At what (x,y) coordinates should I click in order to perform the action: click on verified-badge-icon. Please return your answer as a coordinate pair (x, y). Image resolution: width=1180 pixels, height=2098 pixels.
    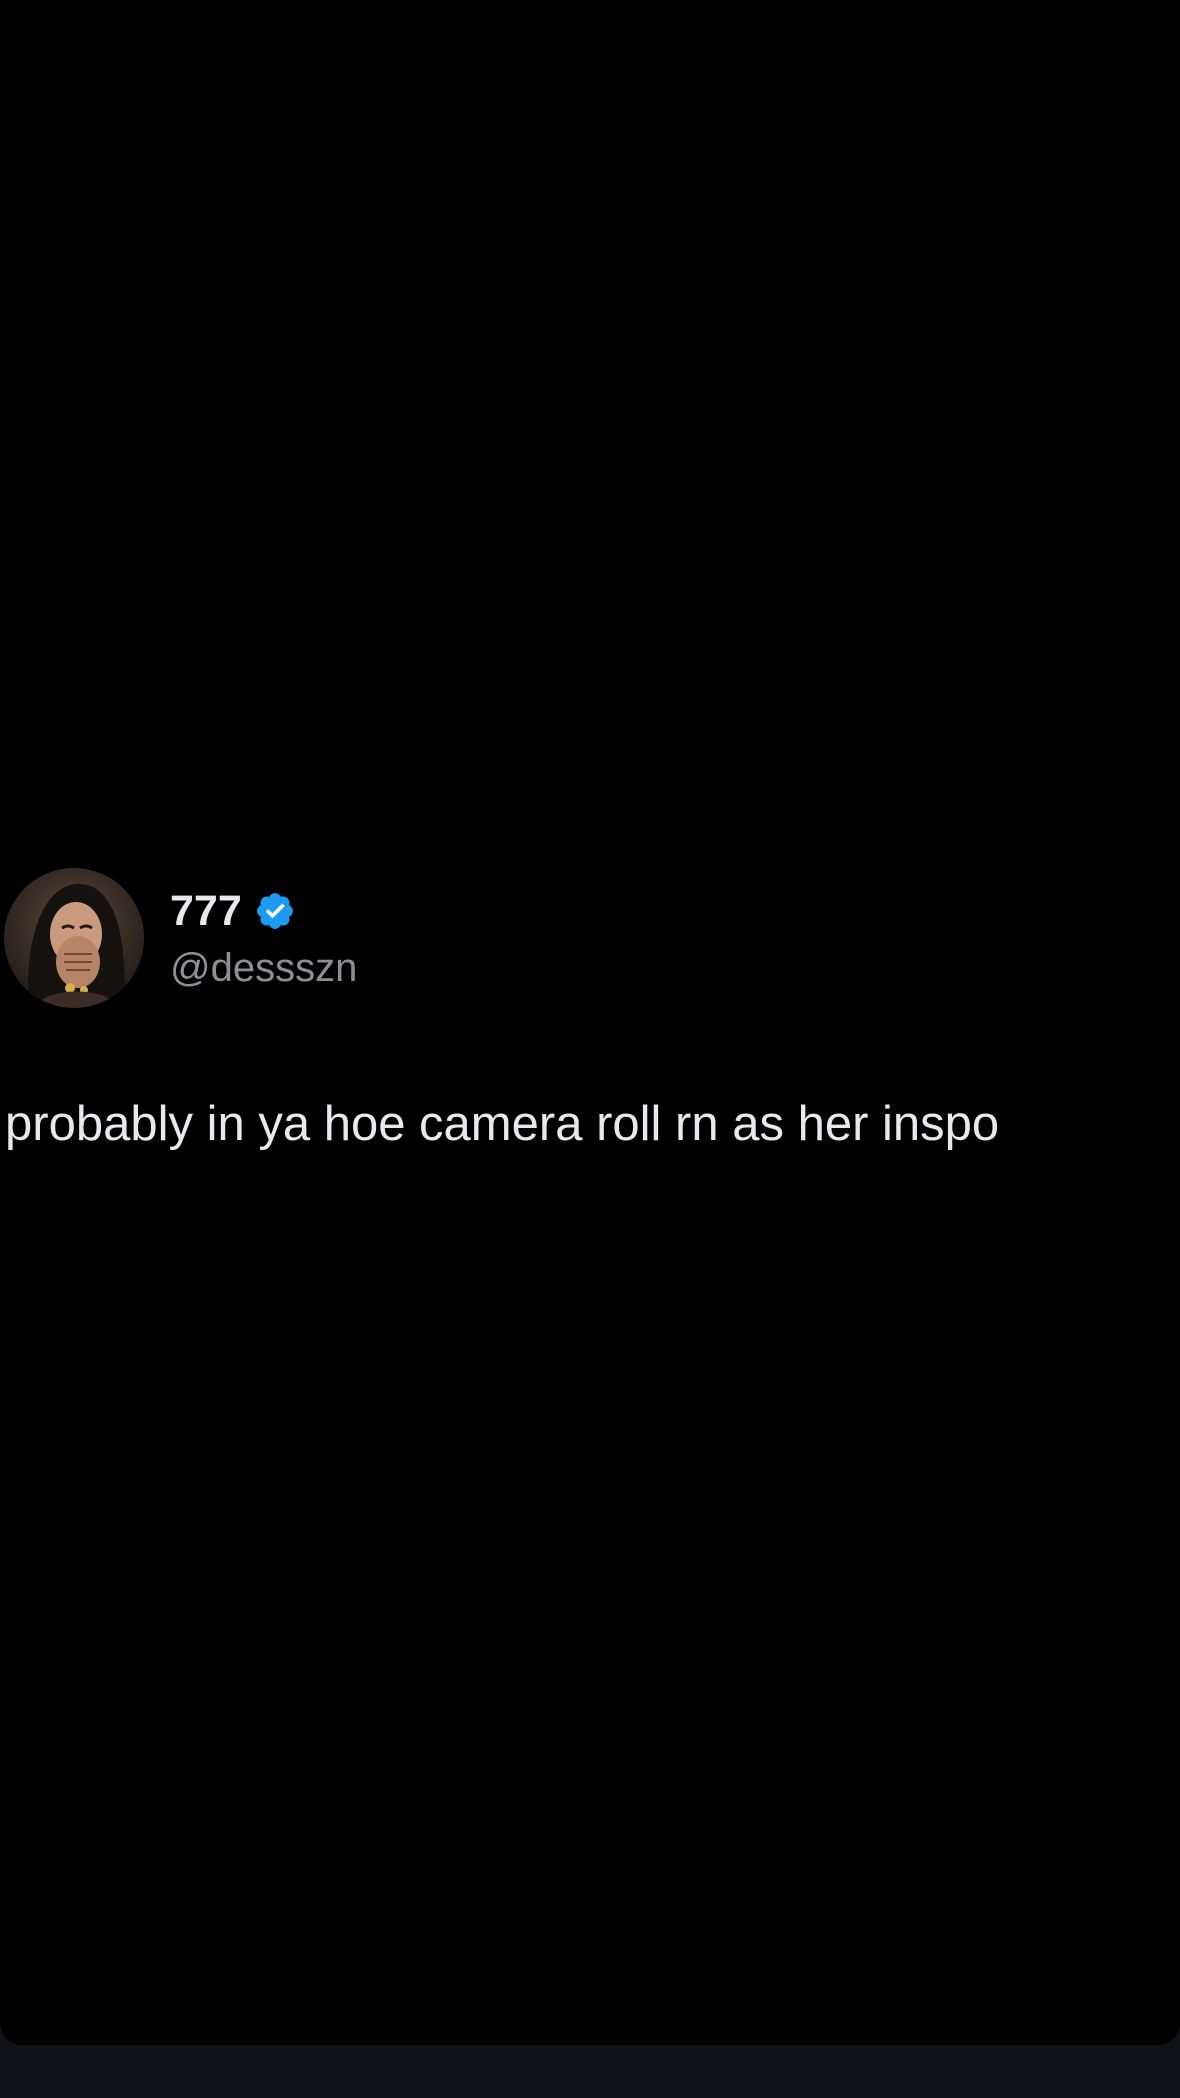
    Looking at the image, I should click on (274, 911).